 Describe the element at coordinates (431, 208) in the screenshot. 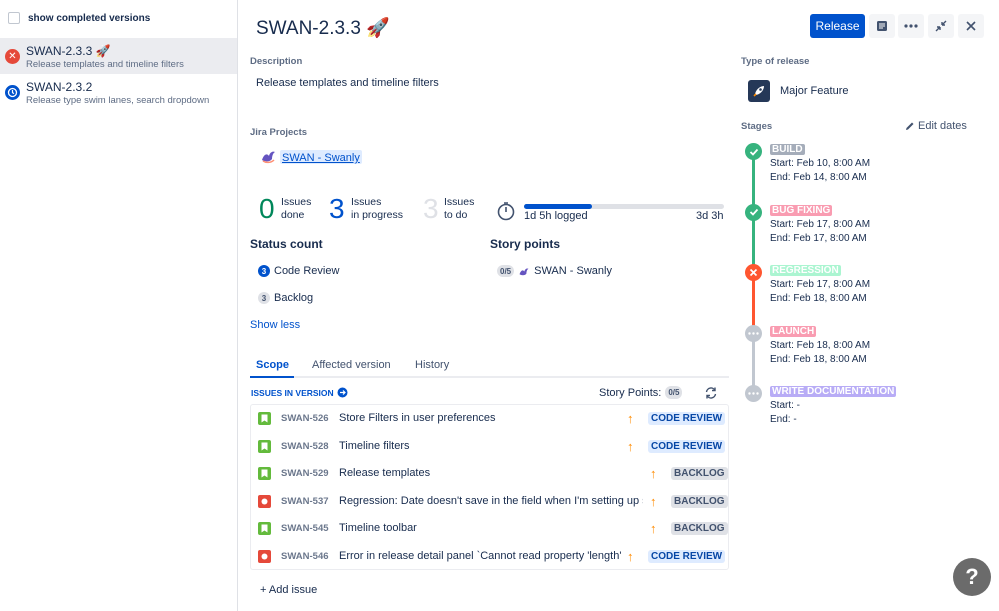

I see `todo-count: 3` at that location.